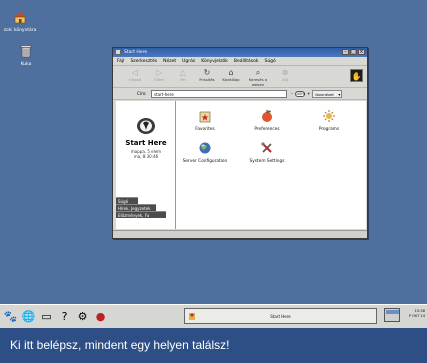  I want to click on sidebar-tabs: Súgó Hírek, Jegyzetek Előzmények, Fa, so click(146, 207).